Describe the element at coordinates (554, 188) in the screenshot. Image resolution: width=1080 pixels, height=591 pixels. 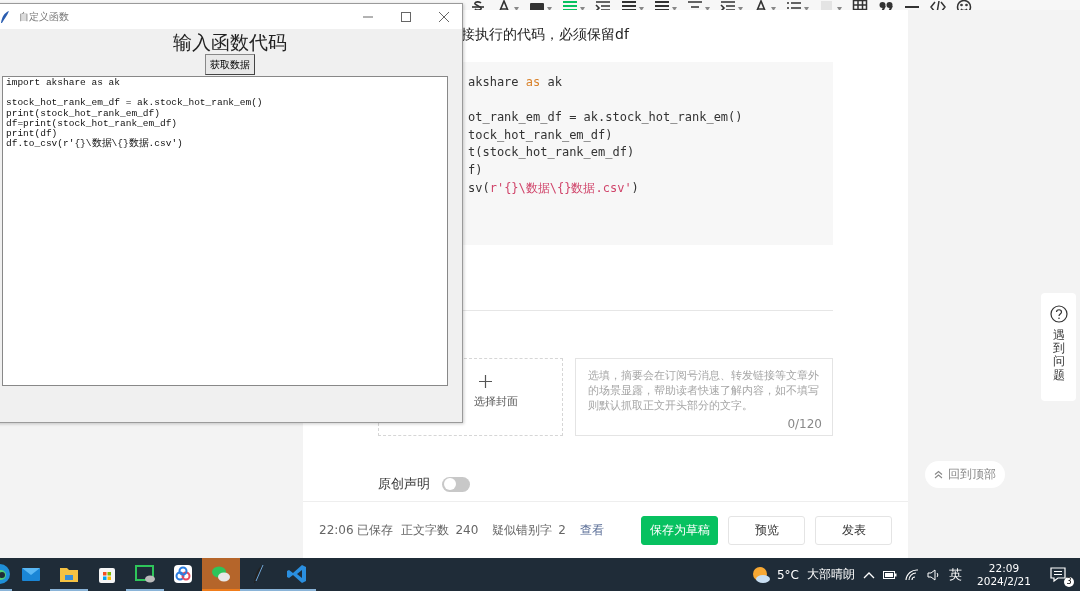
I see `code-line: sv(r'{}\数据\{}数据.csv')` at that location.